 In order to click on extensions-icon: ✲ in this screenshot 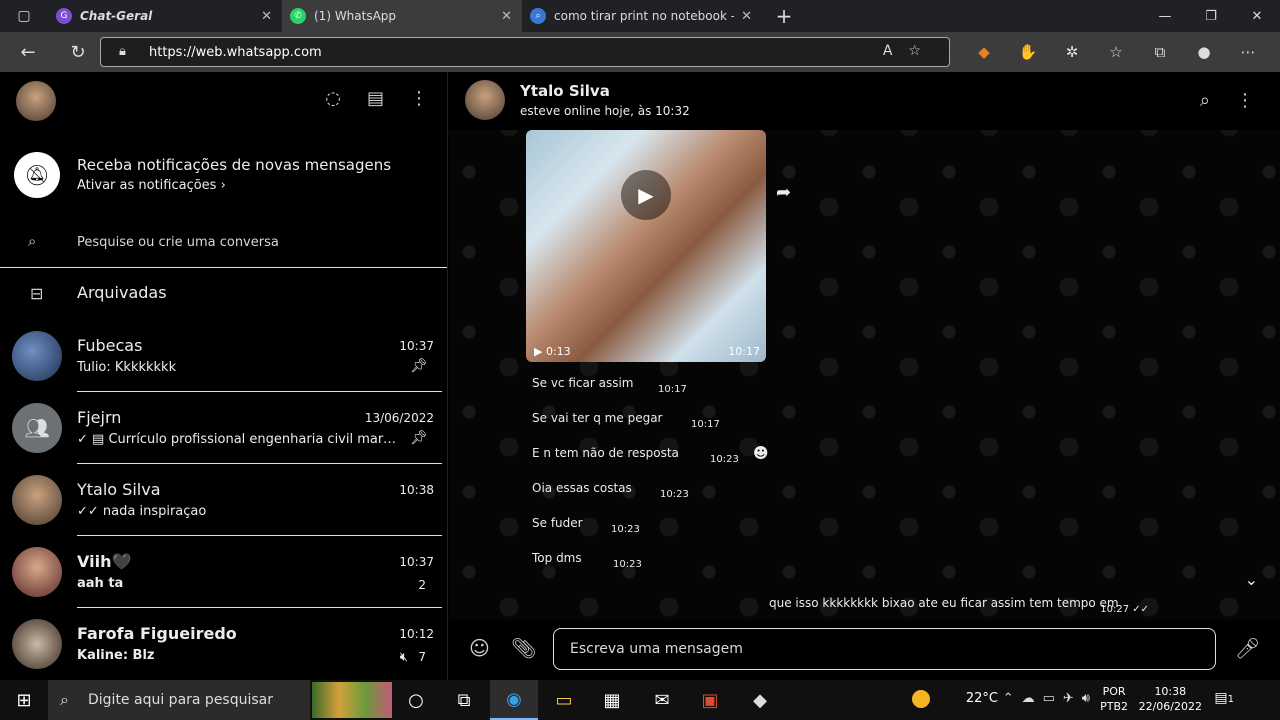, I will do `click(1072, 52)`.